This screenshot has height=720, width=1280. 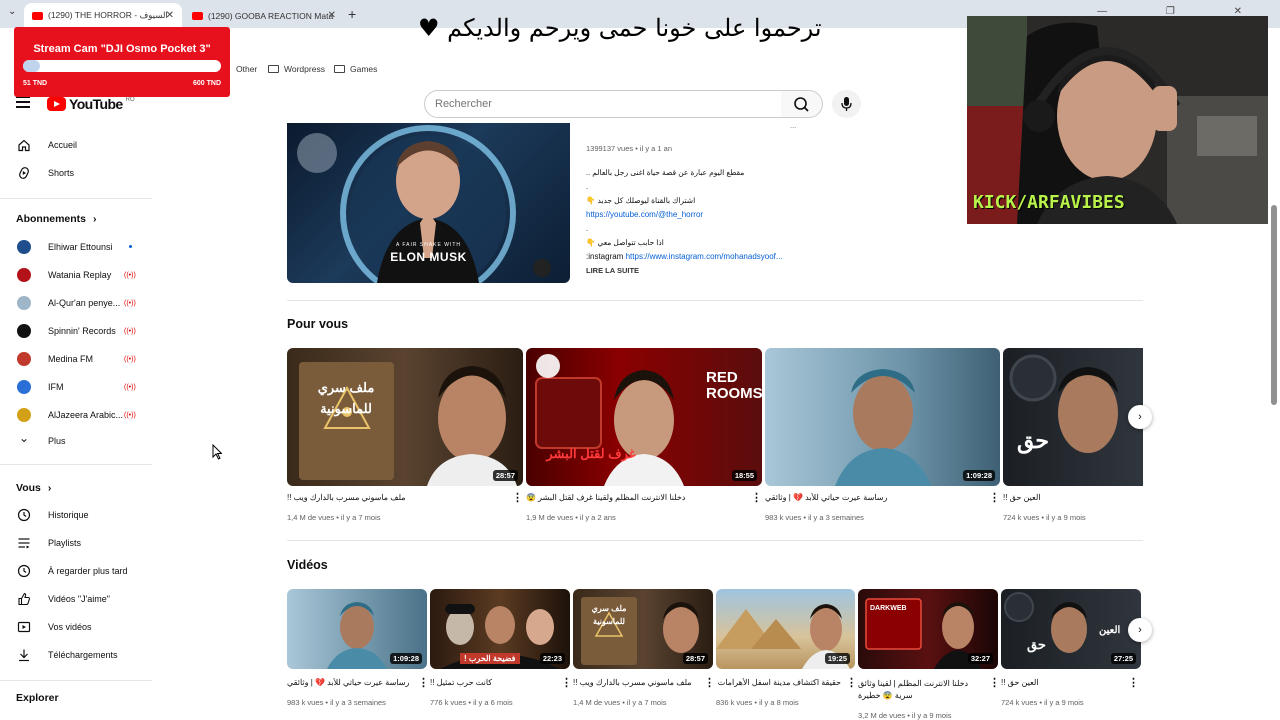 I want to click on sidebar-subscription-item: Watania Replay ((•)), so click(x=77, y=275).